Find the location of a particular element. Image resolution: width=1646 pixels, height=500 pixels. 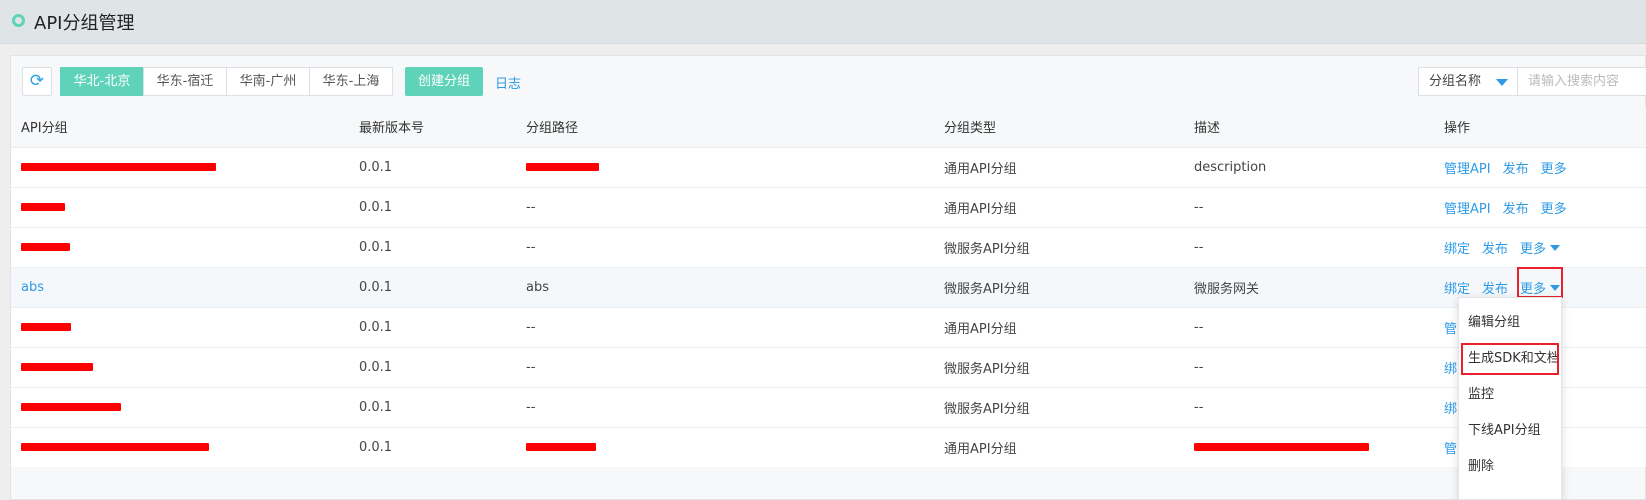

group-name-cell: abs is located at coordinates (180, 286).